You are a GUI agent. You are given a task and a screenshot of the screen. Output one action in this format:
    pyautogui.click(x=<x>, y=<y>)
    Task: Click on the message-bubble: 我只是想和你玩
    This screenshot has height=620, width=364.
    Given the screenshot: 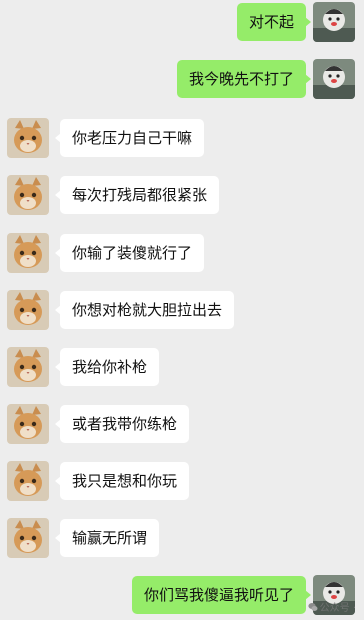 What is the action you would take?
    pyautogui.click(x=122, y=481)
    